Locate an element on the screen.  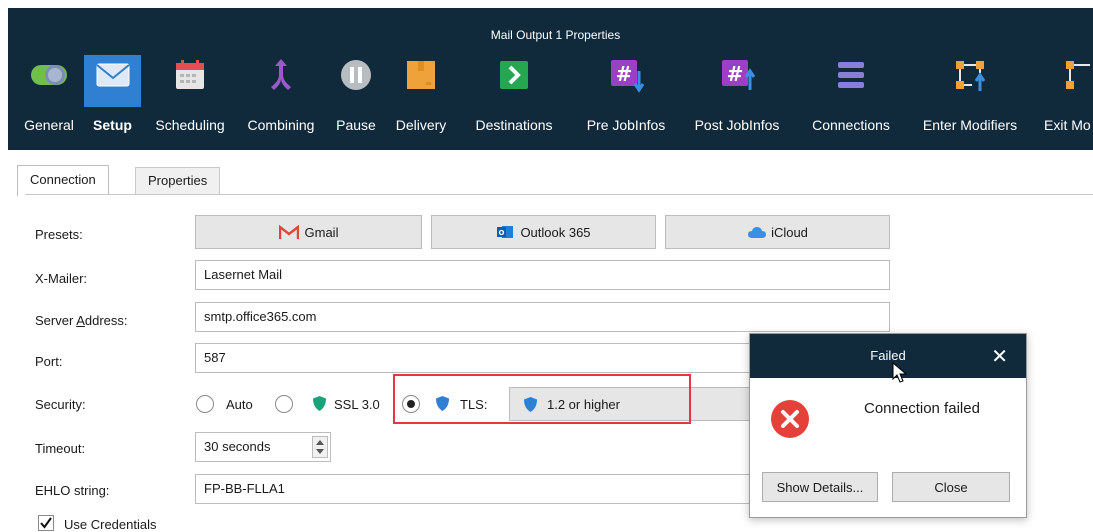
toolbar-label: Post JobInfos is located at coordinates (737, 125).